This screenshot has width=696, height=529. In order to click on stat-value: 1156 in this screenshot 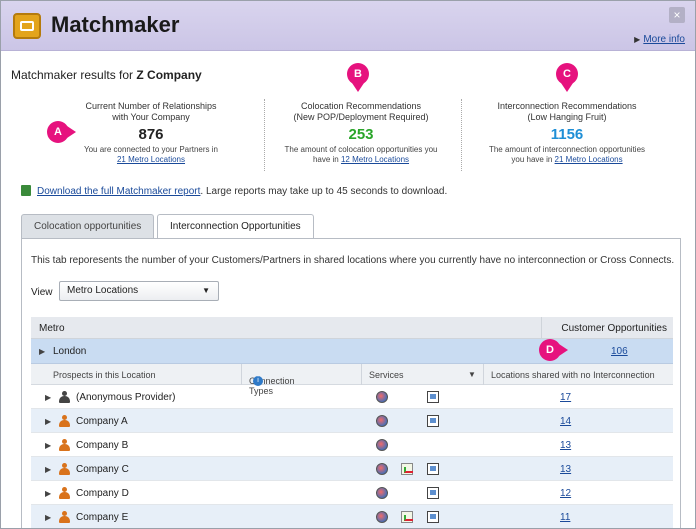, I will do `click(567, 134)`.